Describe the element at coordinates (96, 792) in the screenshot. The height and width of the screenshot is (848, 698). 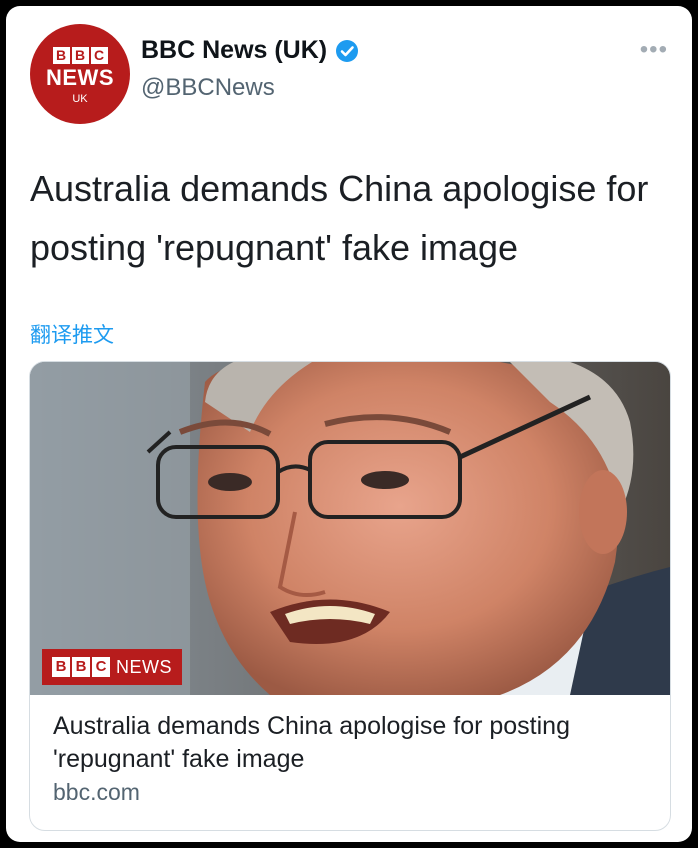
I see `link-card-domain: bbc.com` at that location.